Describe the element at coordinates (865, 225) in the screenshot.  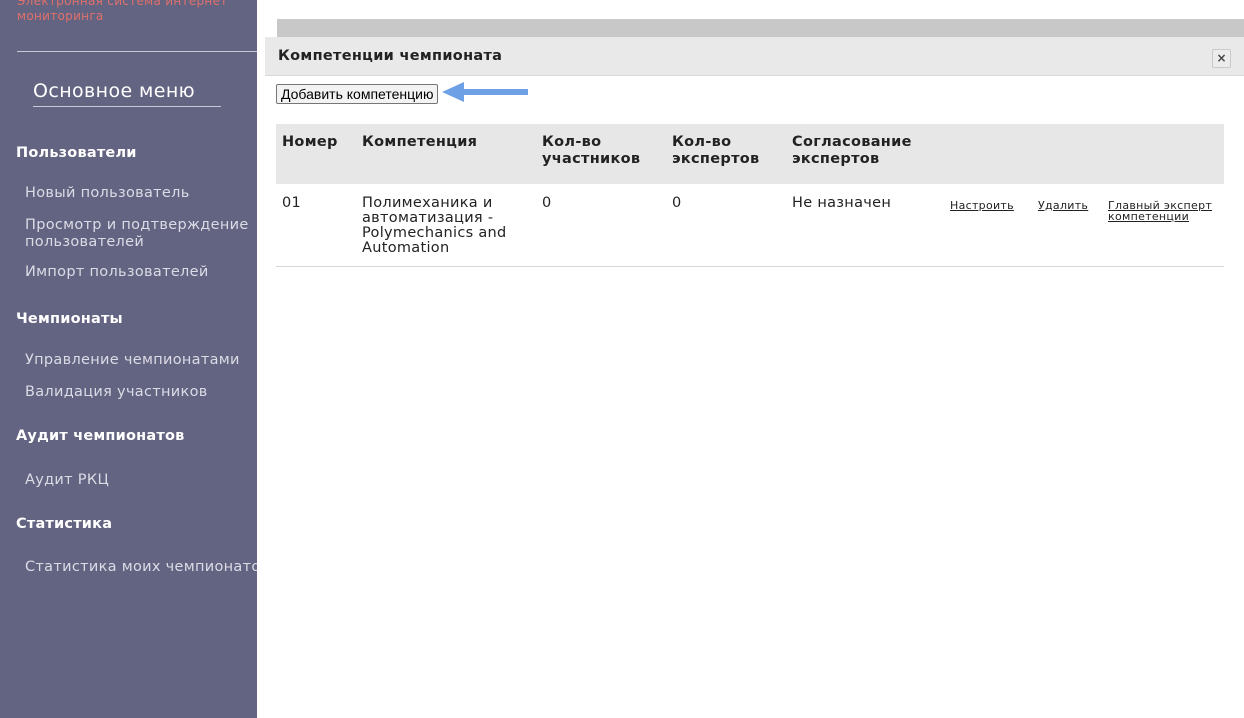
I see `cell-approval: Не назначен` at that location.